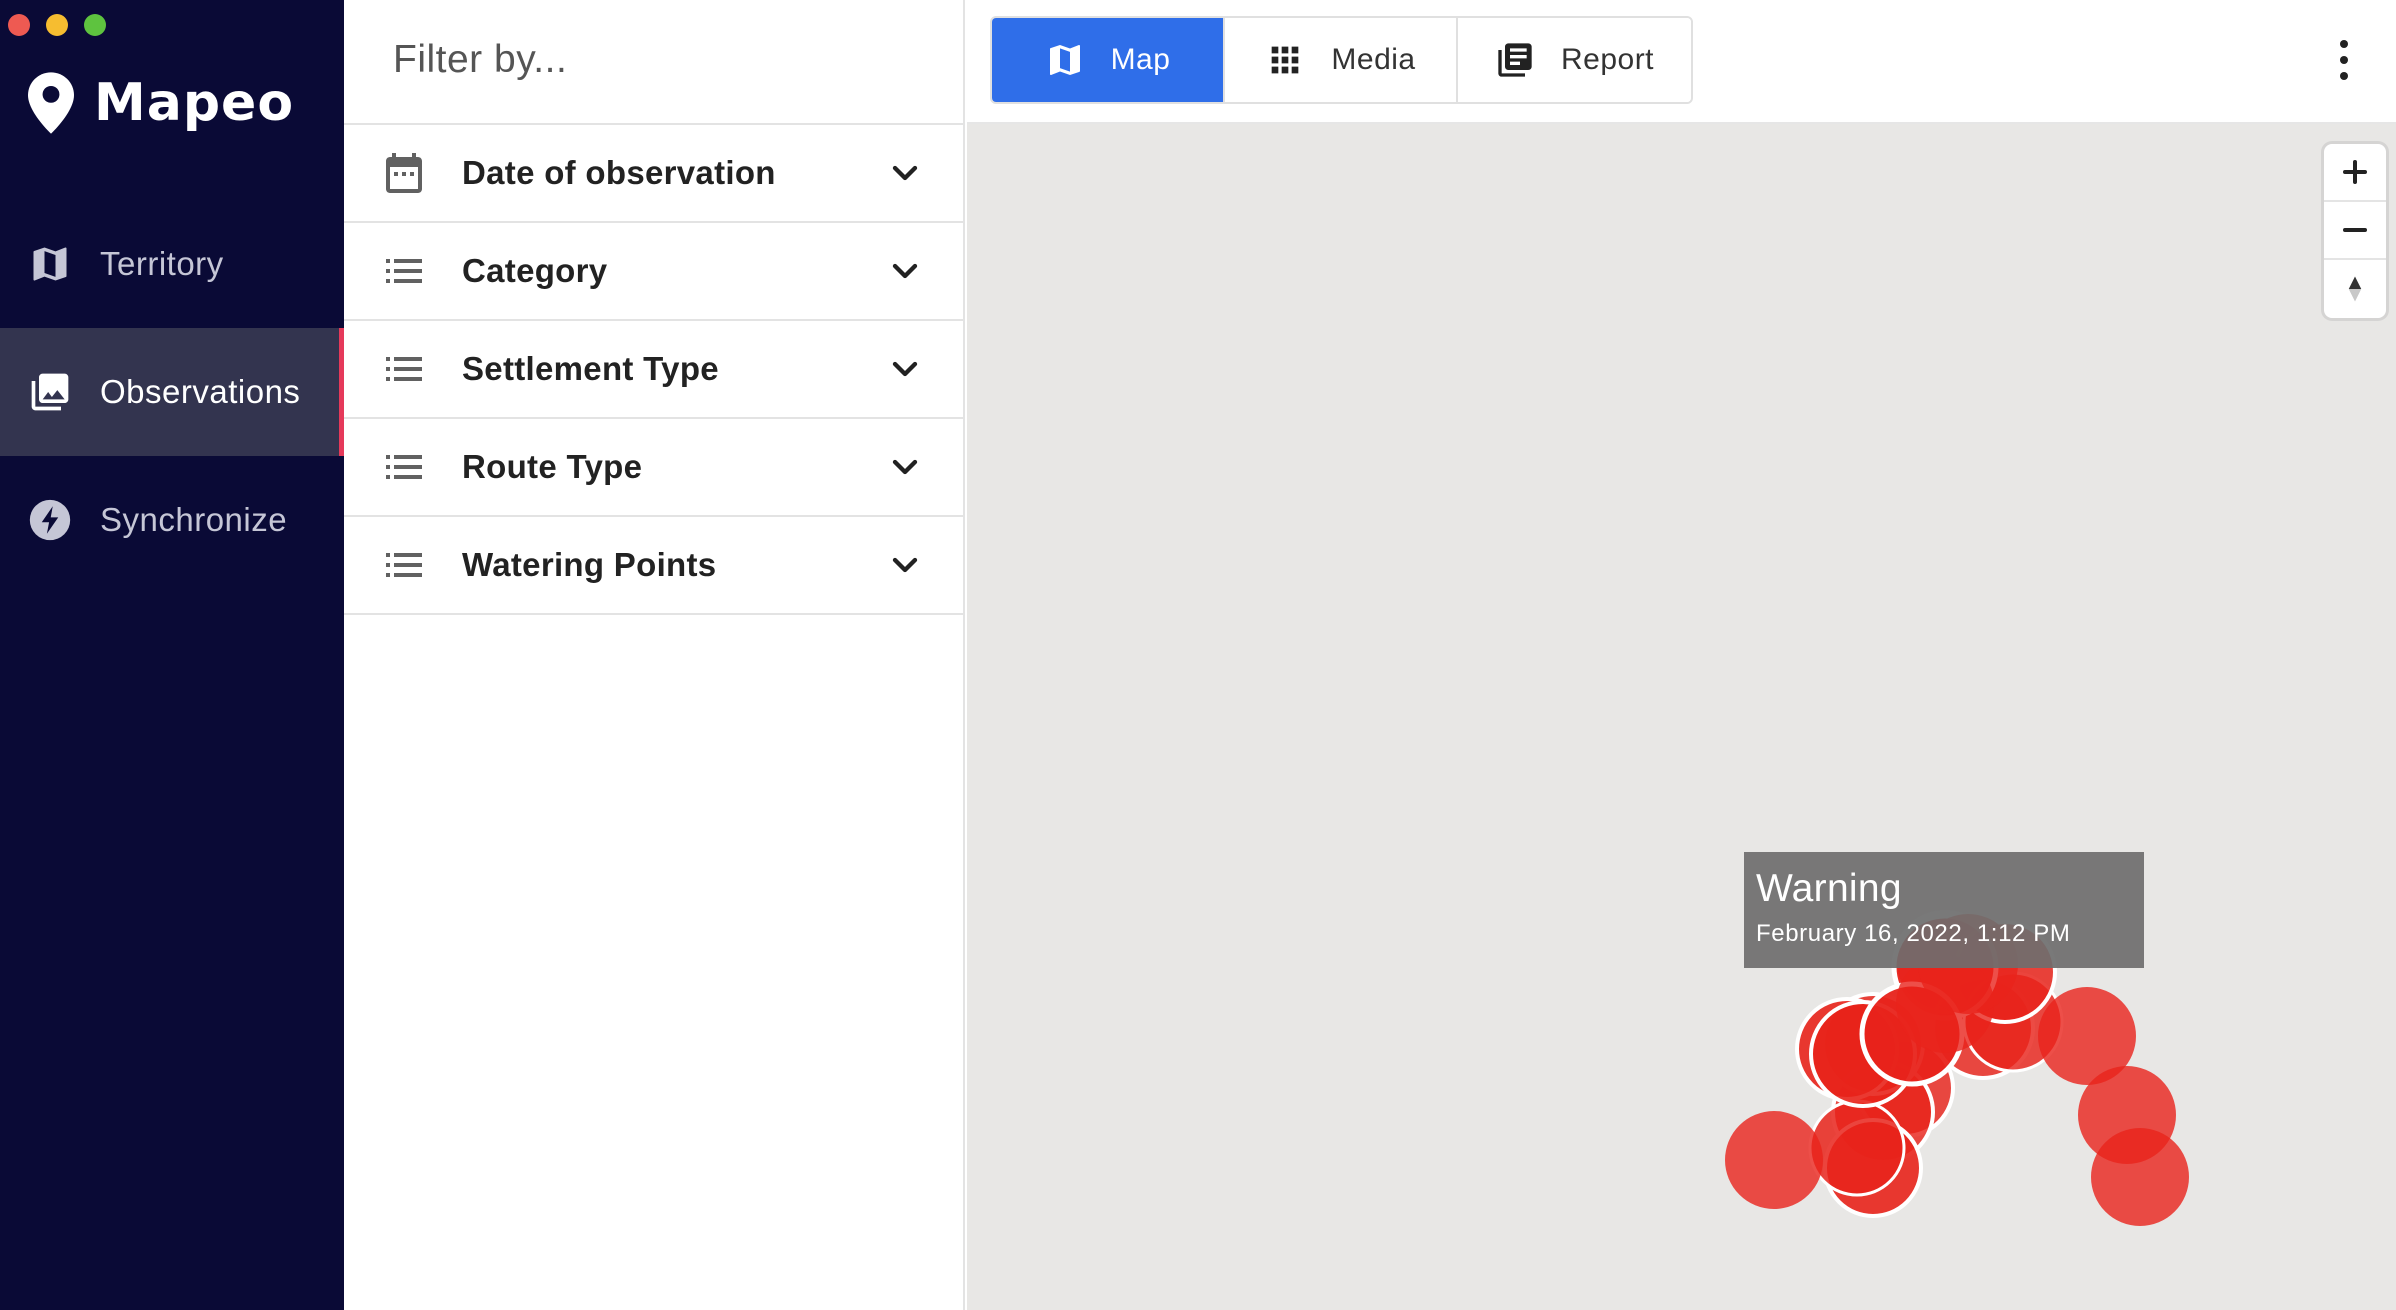  I want to click on filter-label: Route Type, so click(552, 466).